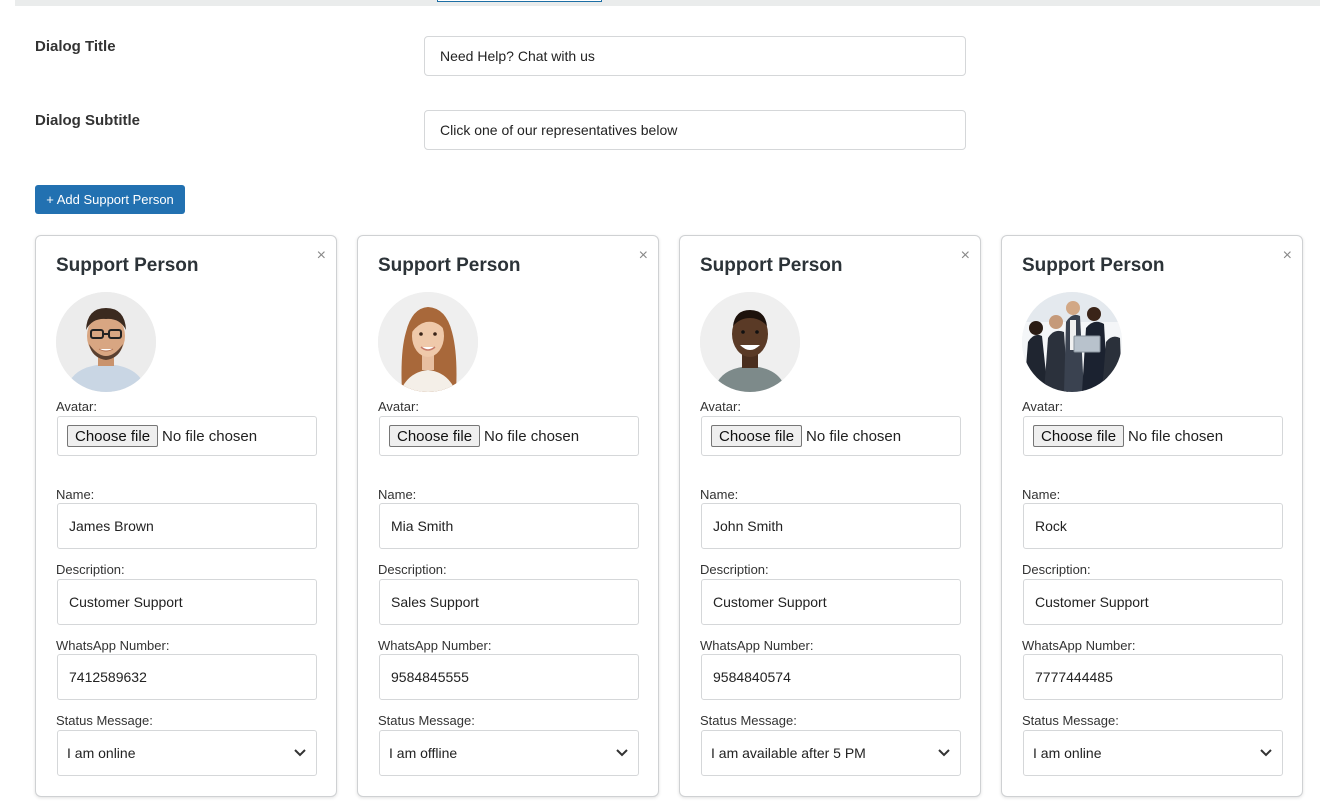  What do you see at coordinates (75, 46) in the screenshot?
I see `dialog-title-label: Dialog Title` at bounding box center [75, 46].